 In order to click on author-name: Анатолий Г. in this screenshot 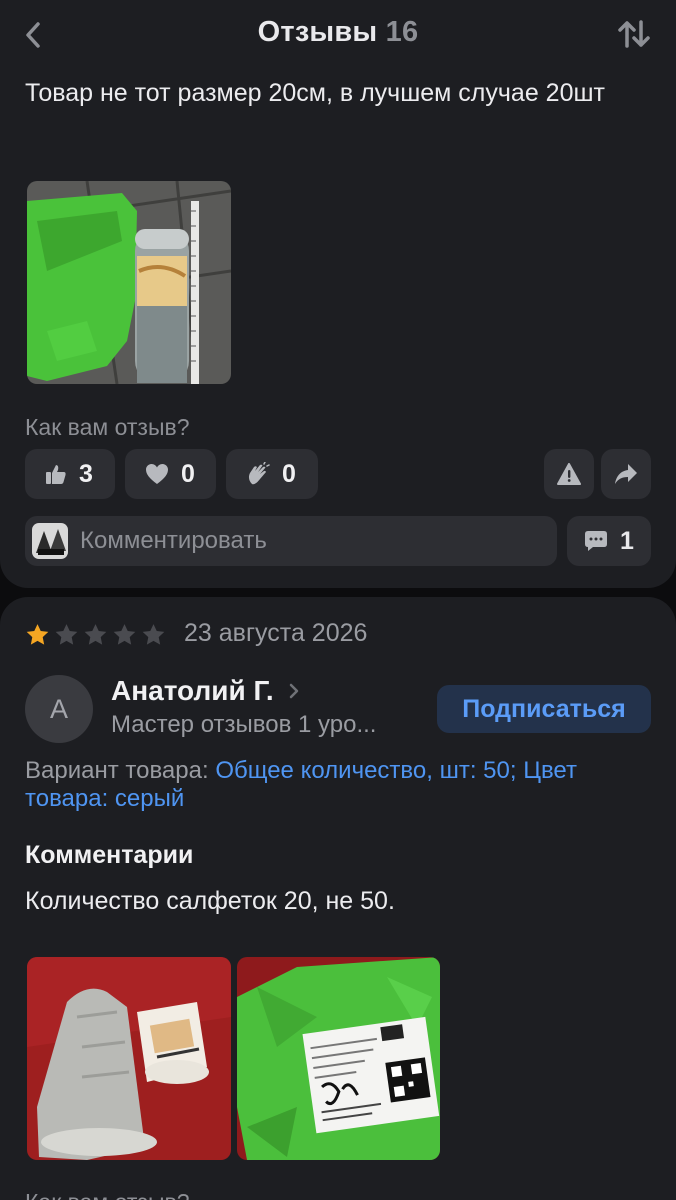, I will do `click(205, 691)`.